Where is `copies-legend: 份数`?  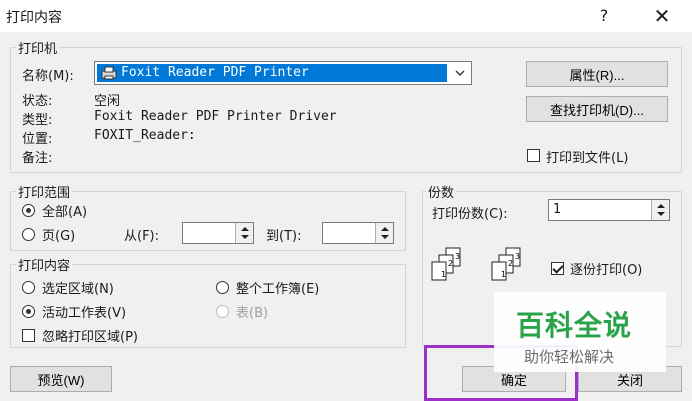 copies-legend: 份数 is located at coordinates (441, 191).